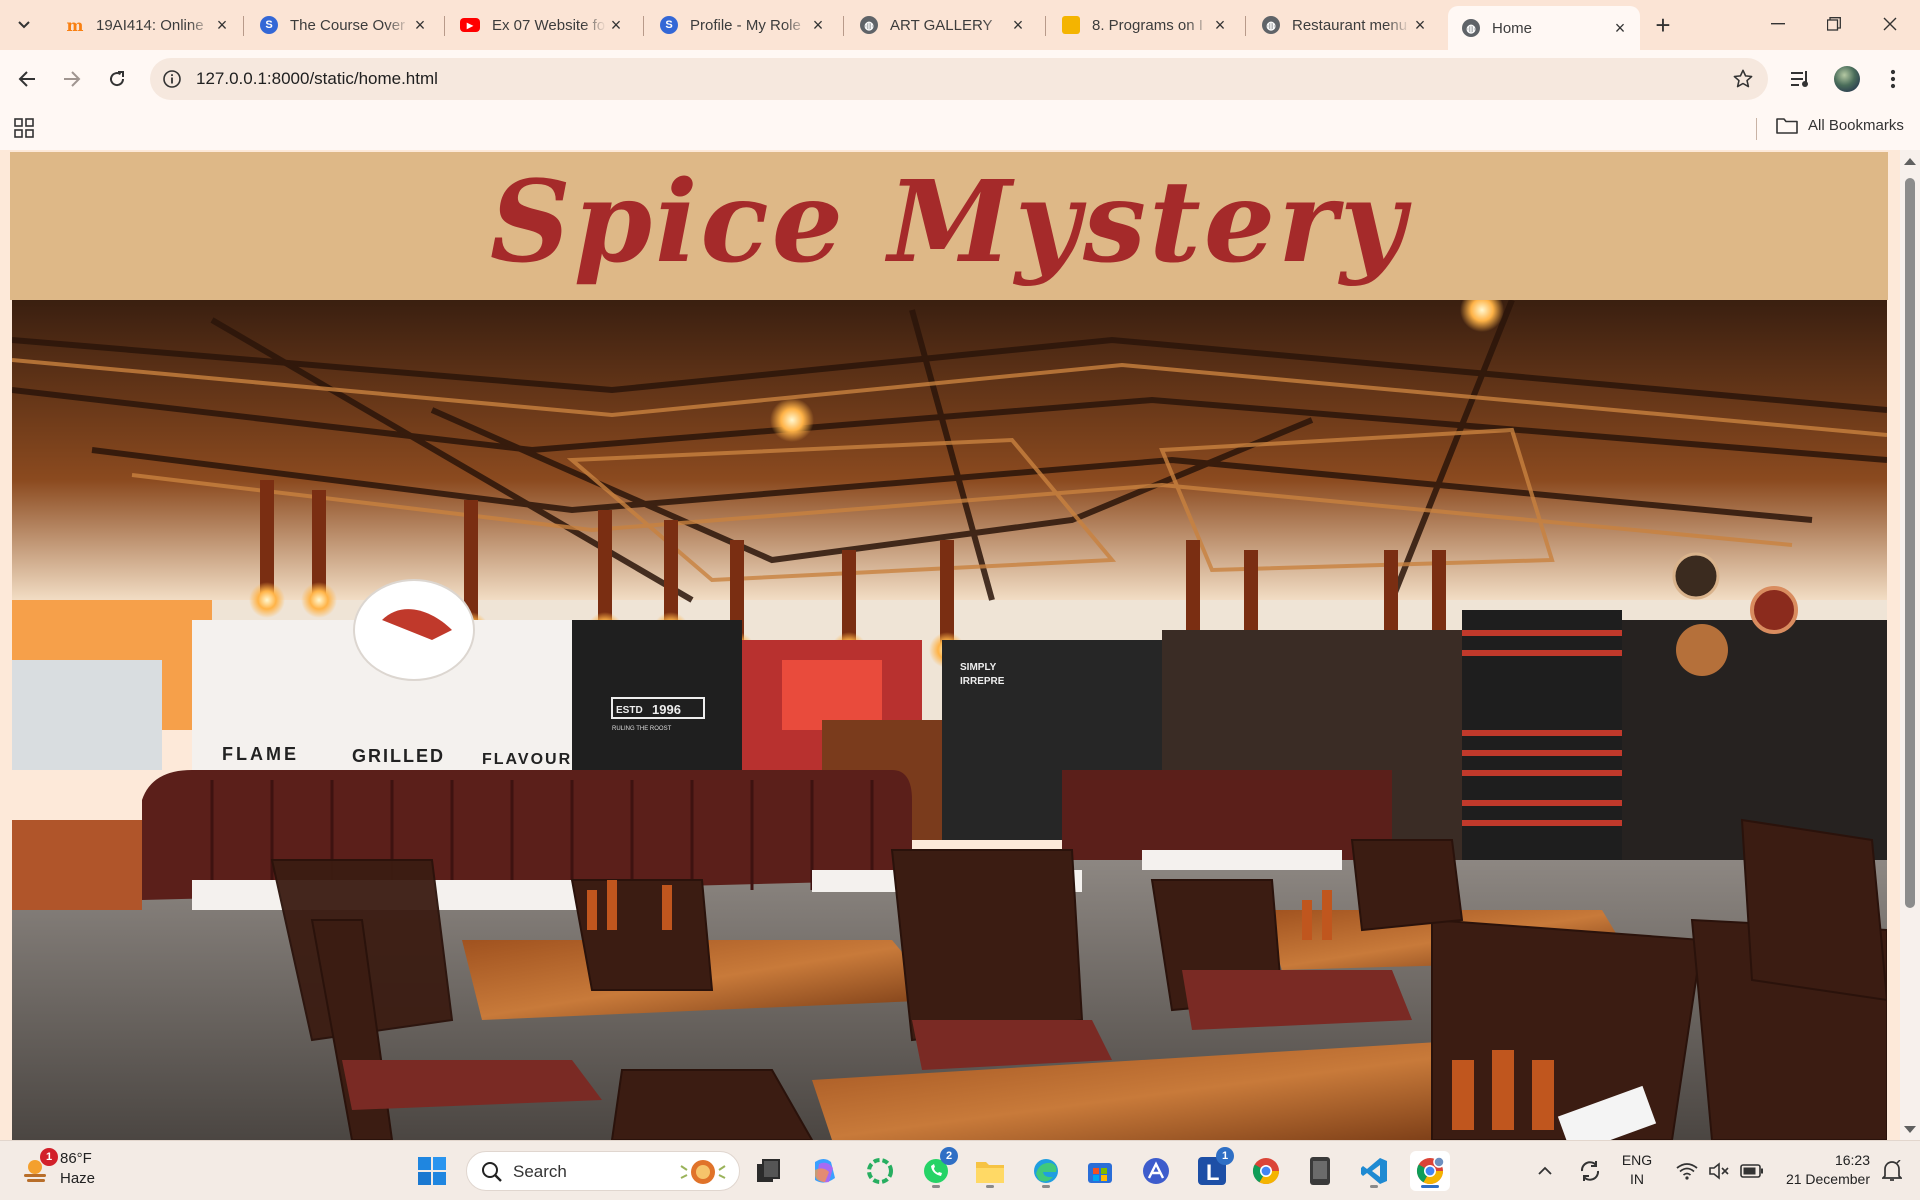  I want to click on chevron-up-icon, so click(1545, 1170).